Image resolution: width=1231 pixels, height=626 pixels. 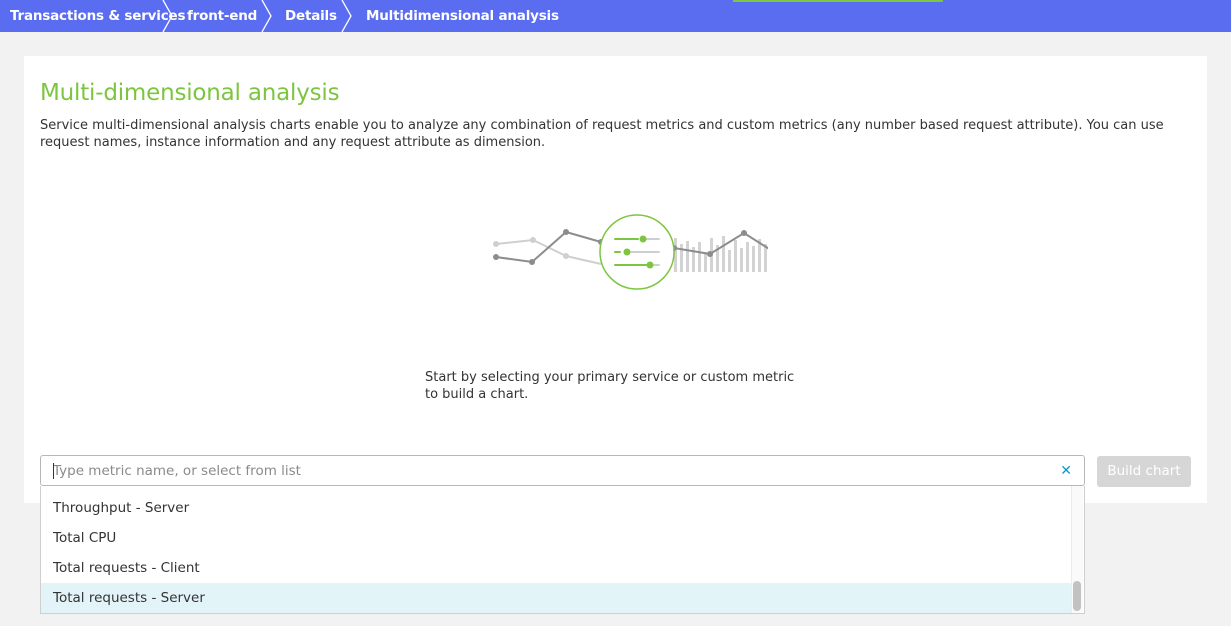 I want to click on page-title: Multi-dimensional analysis, so click(x=190, y=93).